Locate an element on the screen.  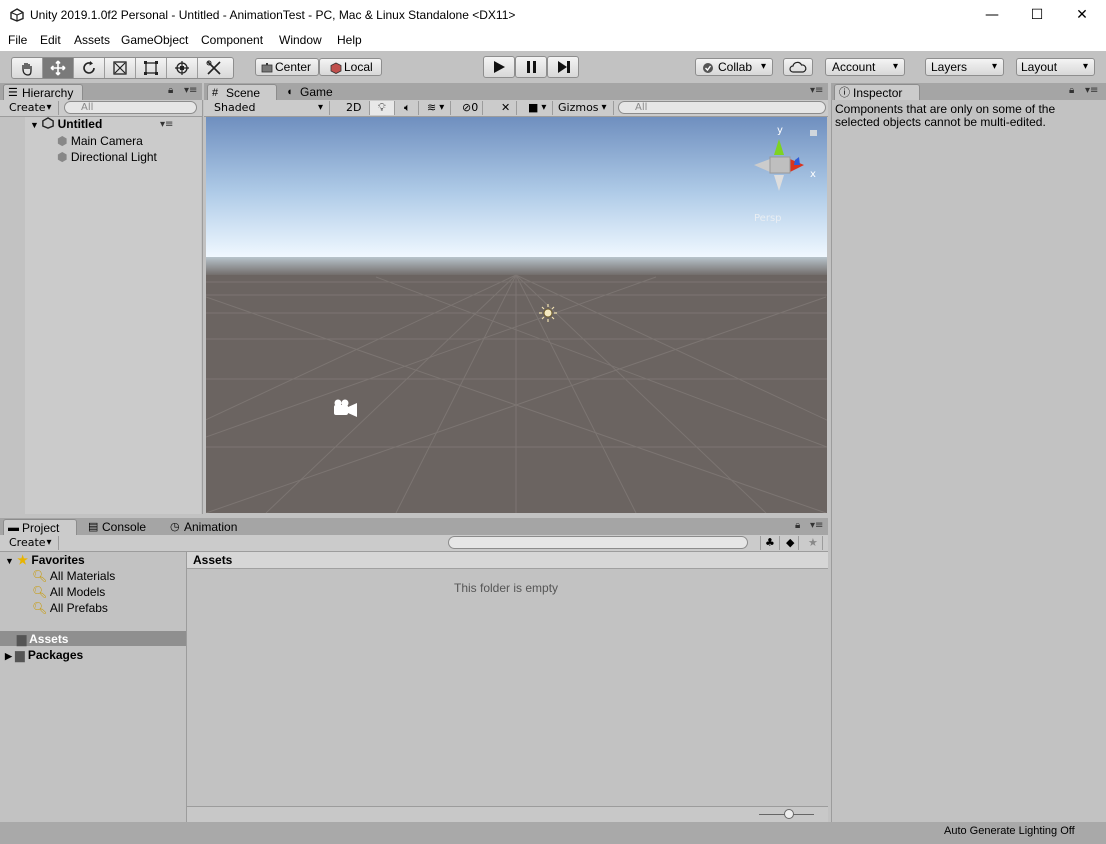
list-item: ⬢ Main Camera is located at coordinates (100, 141).